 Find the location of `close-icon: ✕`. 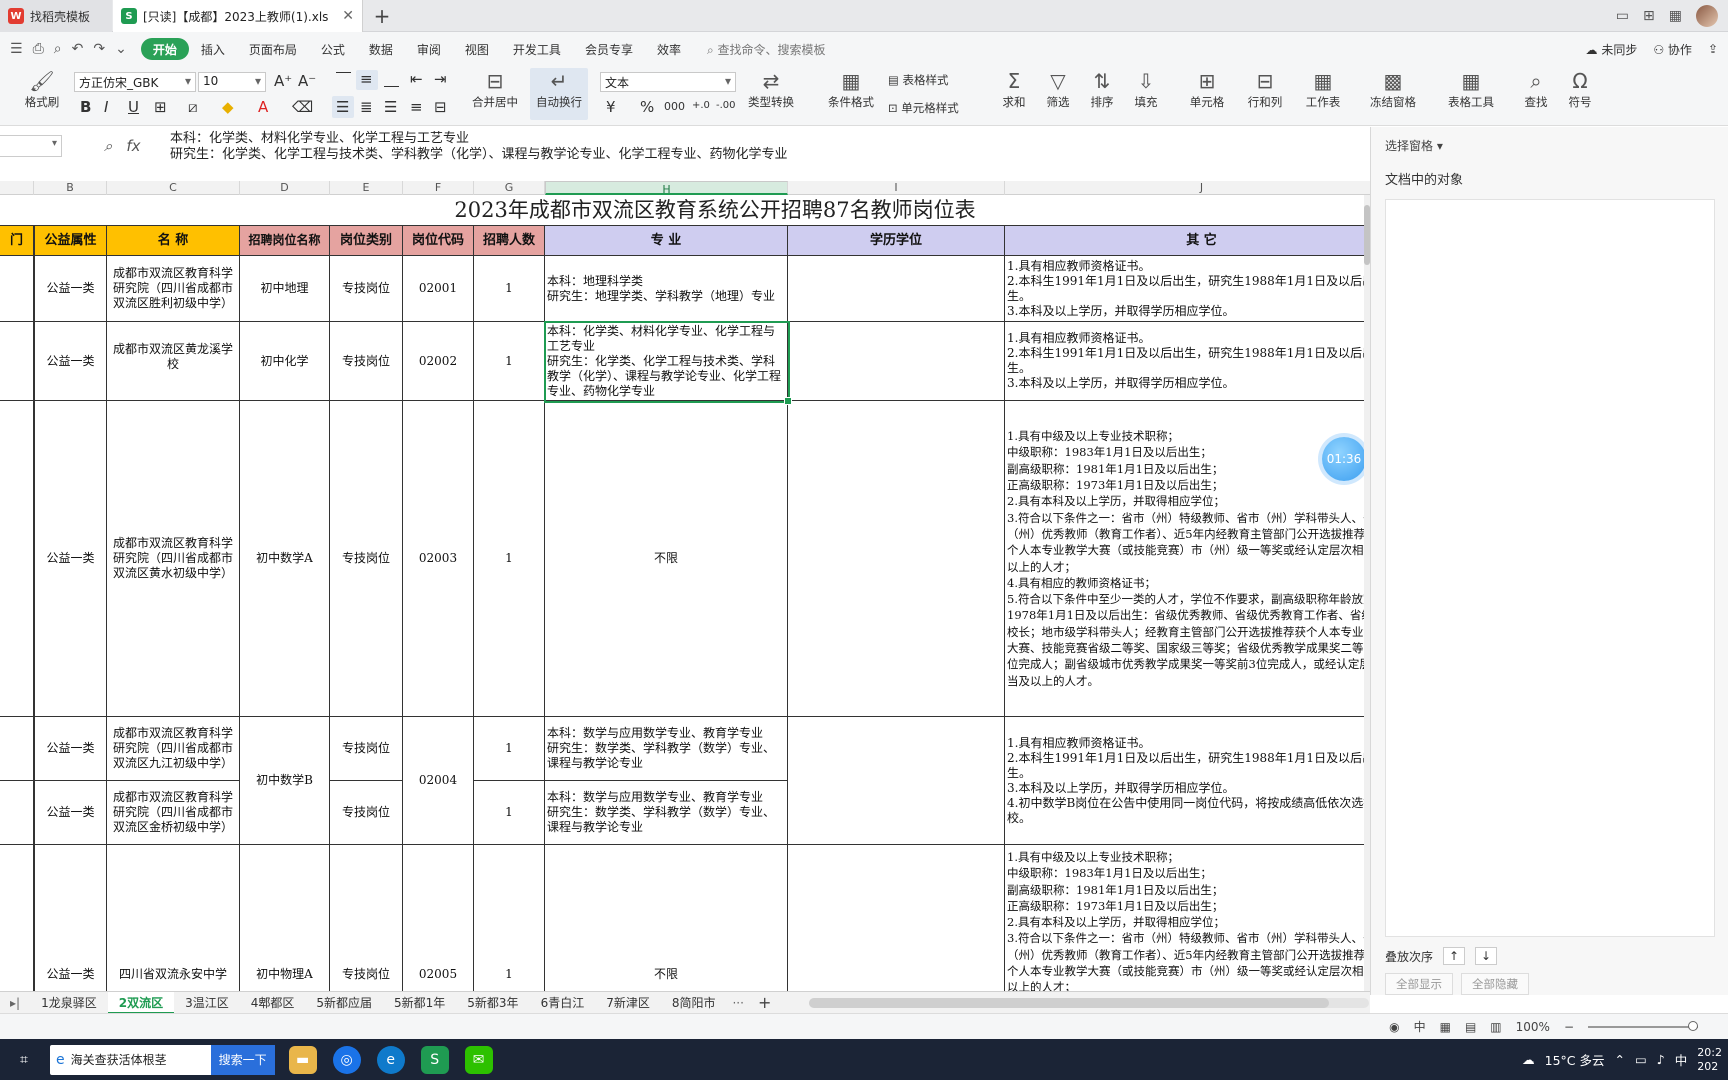

close-icon: ✕ is located at coordinates (348, 16).